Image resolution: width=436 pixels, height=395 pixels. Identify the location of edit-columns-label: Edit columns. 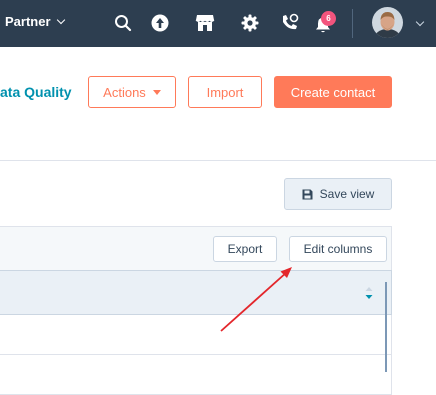
(338, 249).